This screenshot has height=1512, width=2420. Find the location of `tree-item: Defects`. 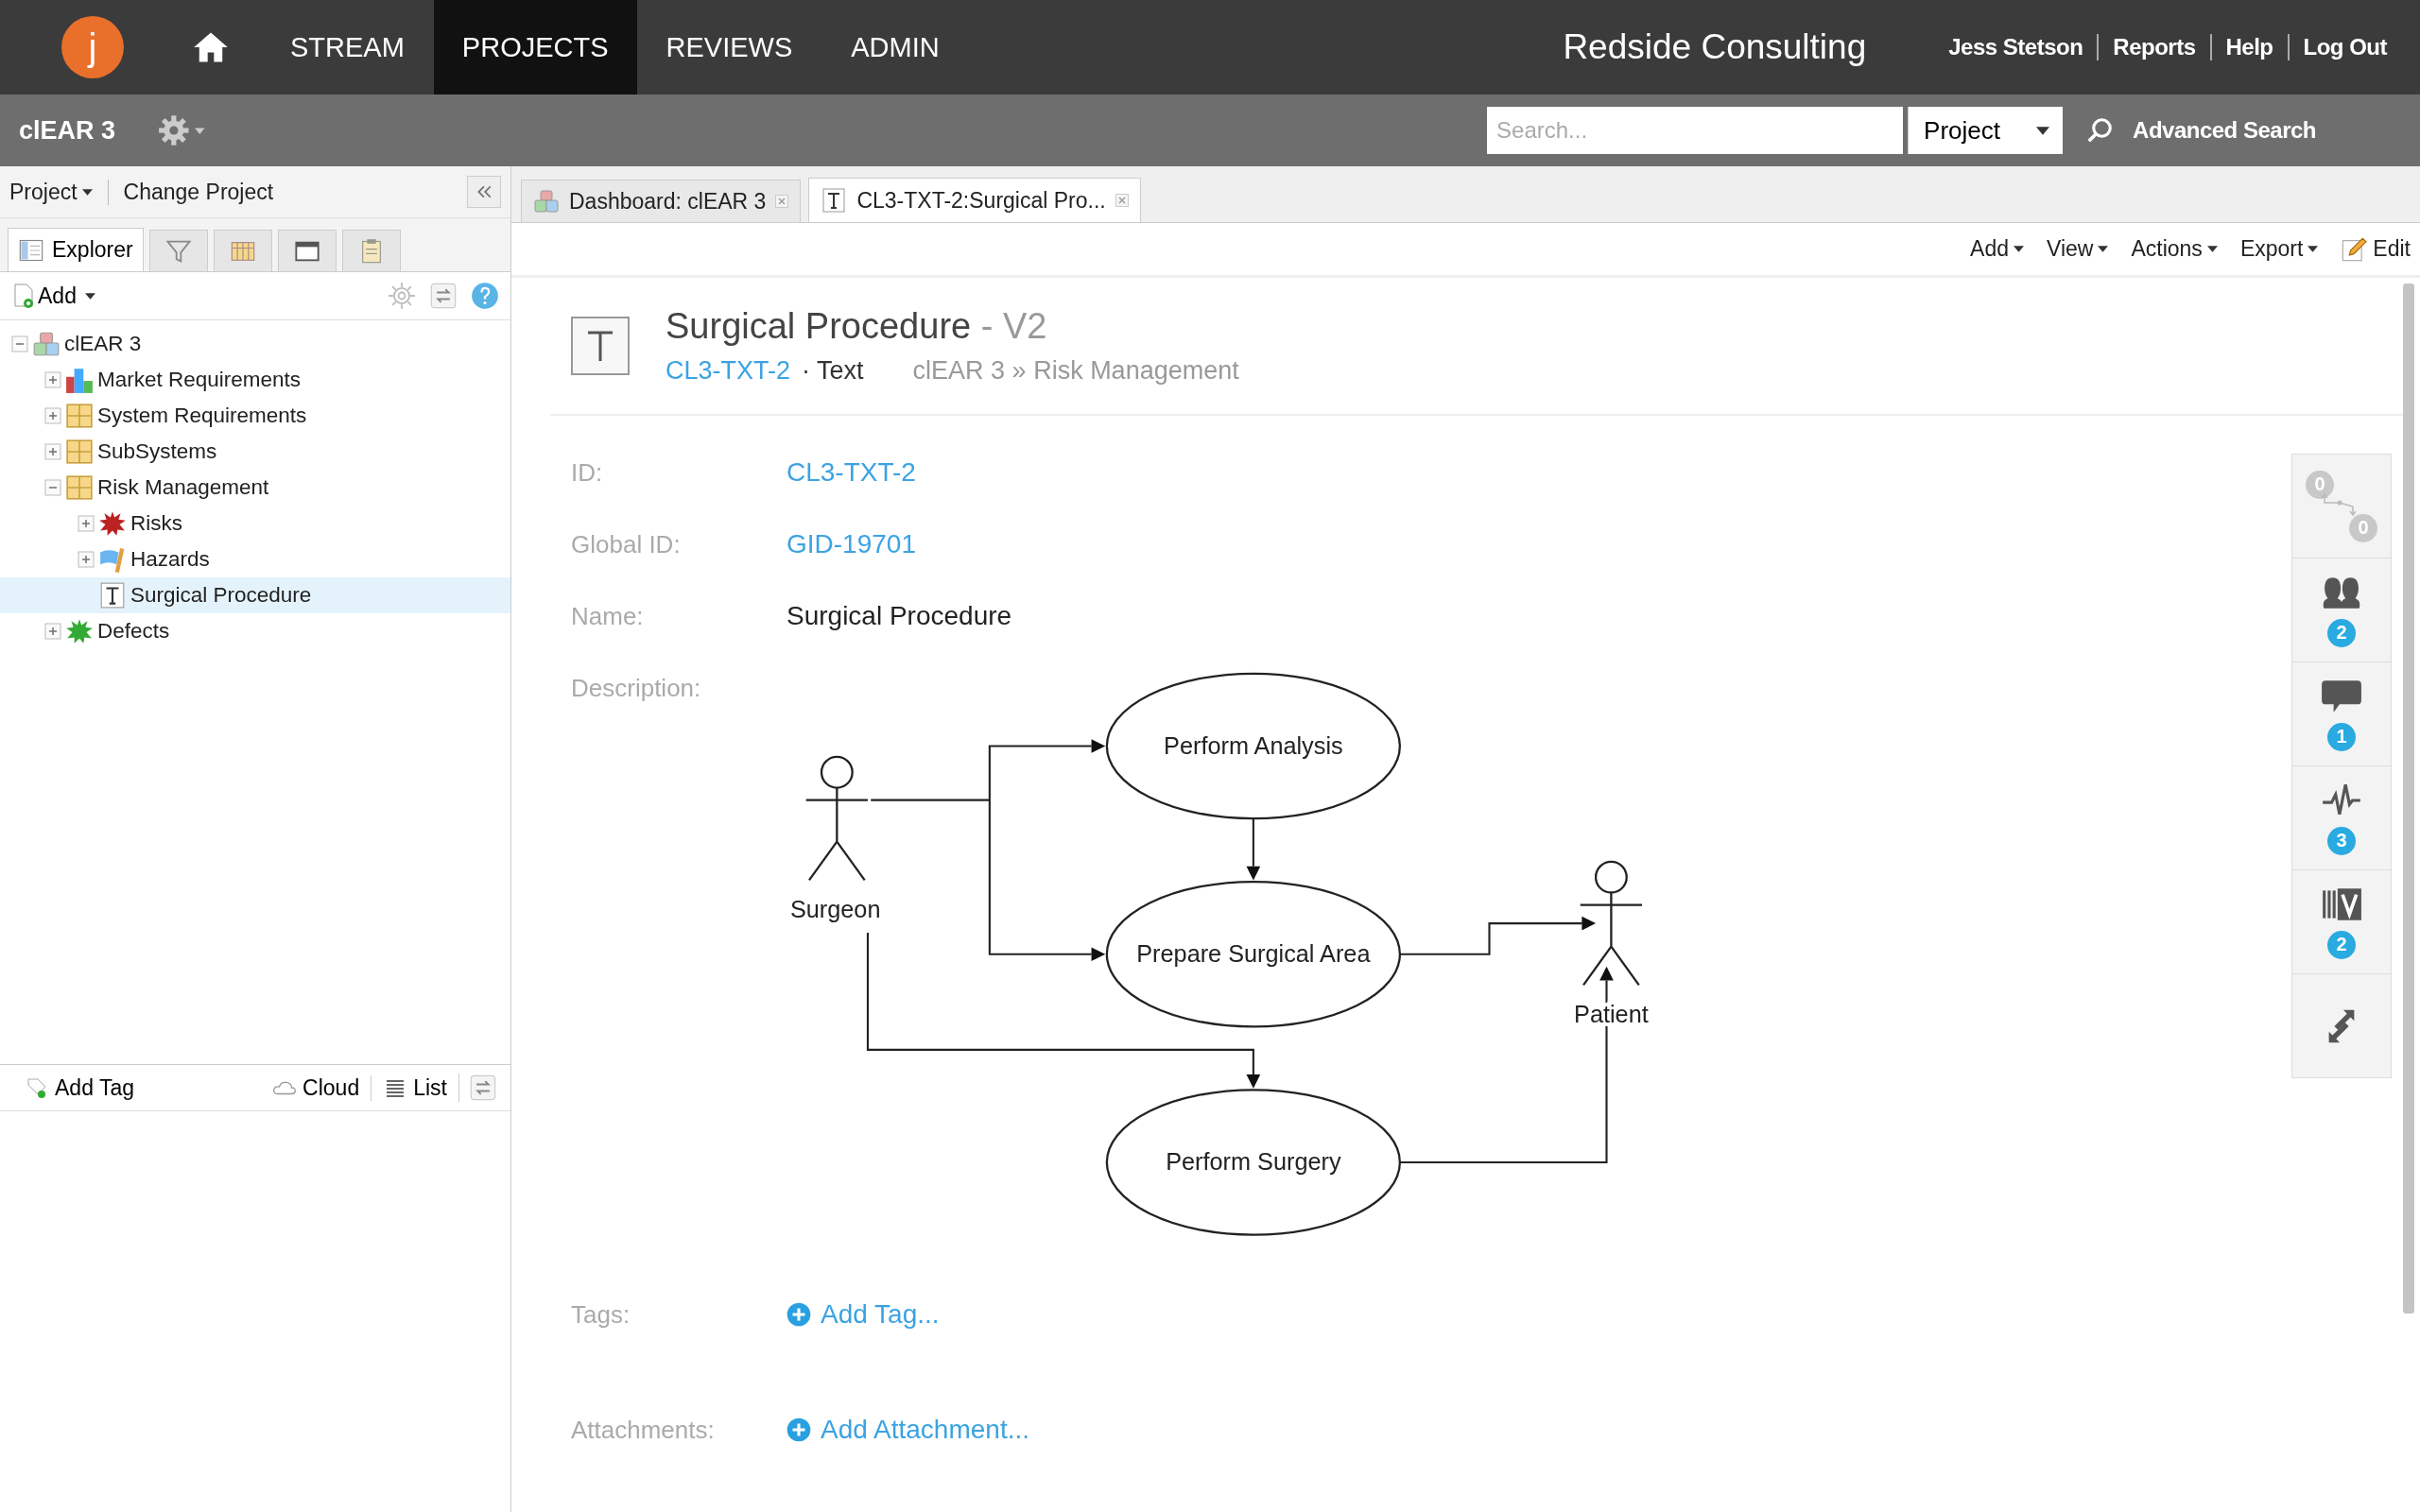

tree-item: Defects is located at coordinates (133, 631).